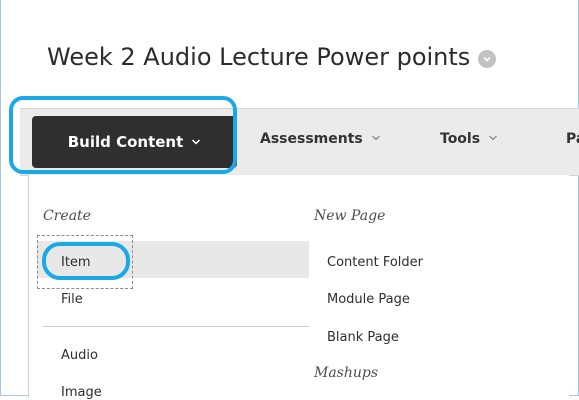 The height and width of the screenshot is (400, 579). I want to click on page-title-text: Week 2 Audio Lecture Power points, so click(259, 57).